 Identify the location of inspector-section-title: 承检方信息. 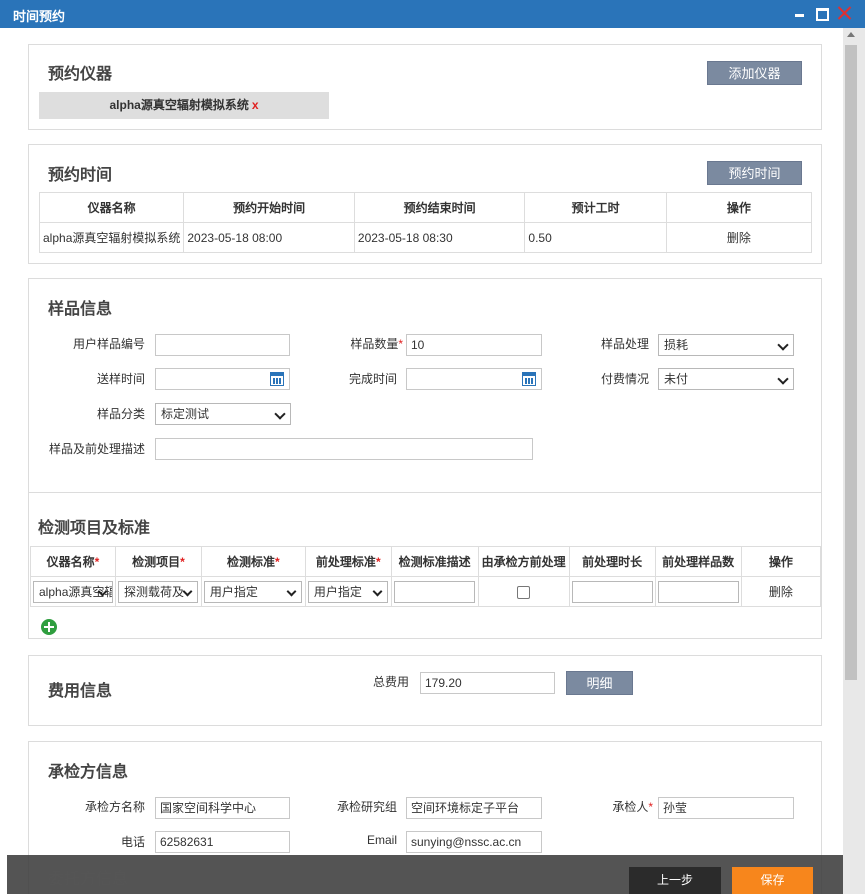
(88, 772).